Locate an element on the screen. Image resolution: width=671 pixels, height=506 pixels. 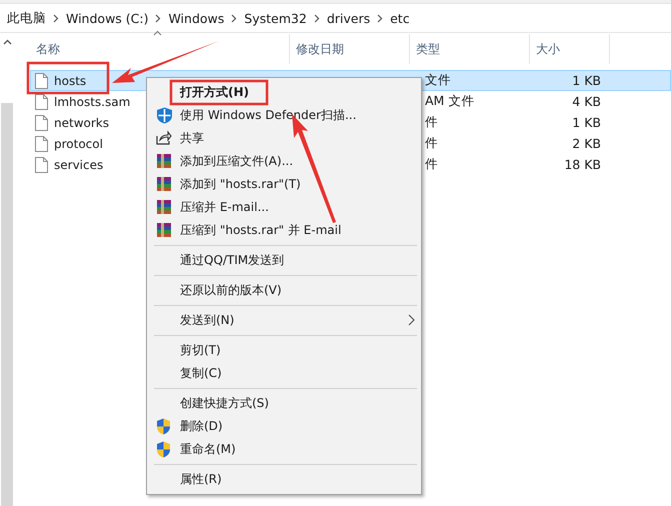
menu-label: 共享 is located at coordinates (192, 138).